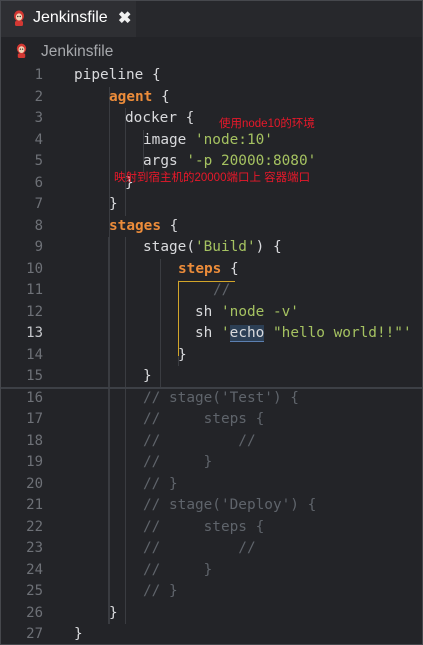 The image size is (423, 645). Describe the element at coordinates (34, 634) in the screenshot. I see `line-number: 27` at that location.